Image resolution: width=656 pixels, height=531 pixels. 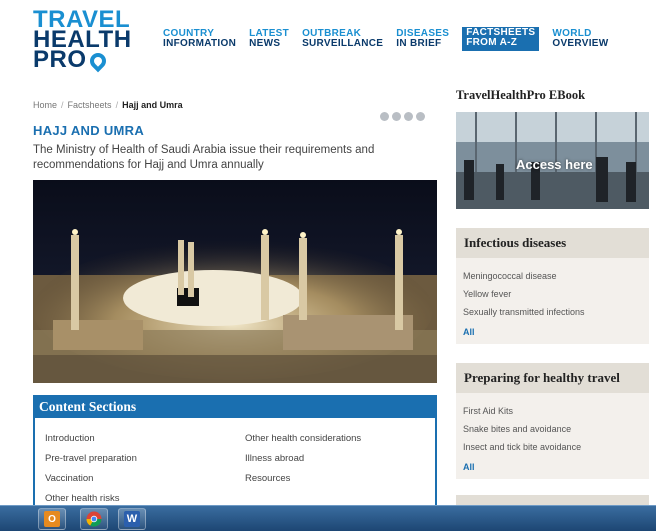 What do you see at coordinates (340, 459) in the screenshot?
I see `section-link-illness-abroad: Illness abroad` at bounding box center [340, 459].